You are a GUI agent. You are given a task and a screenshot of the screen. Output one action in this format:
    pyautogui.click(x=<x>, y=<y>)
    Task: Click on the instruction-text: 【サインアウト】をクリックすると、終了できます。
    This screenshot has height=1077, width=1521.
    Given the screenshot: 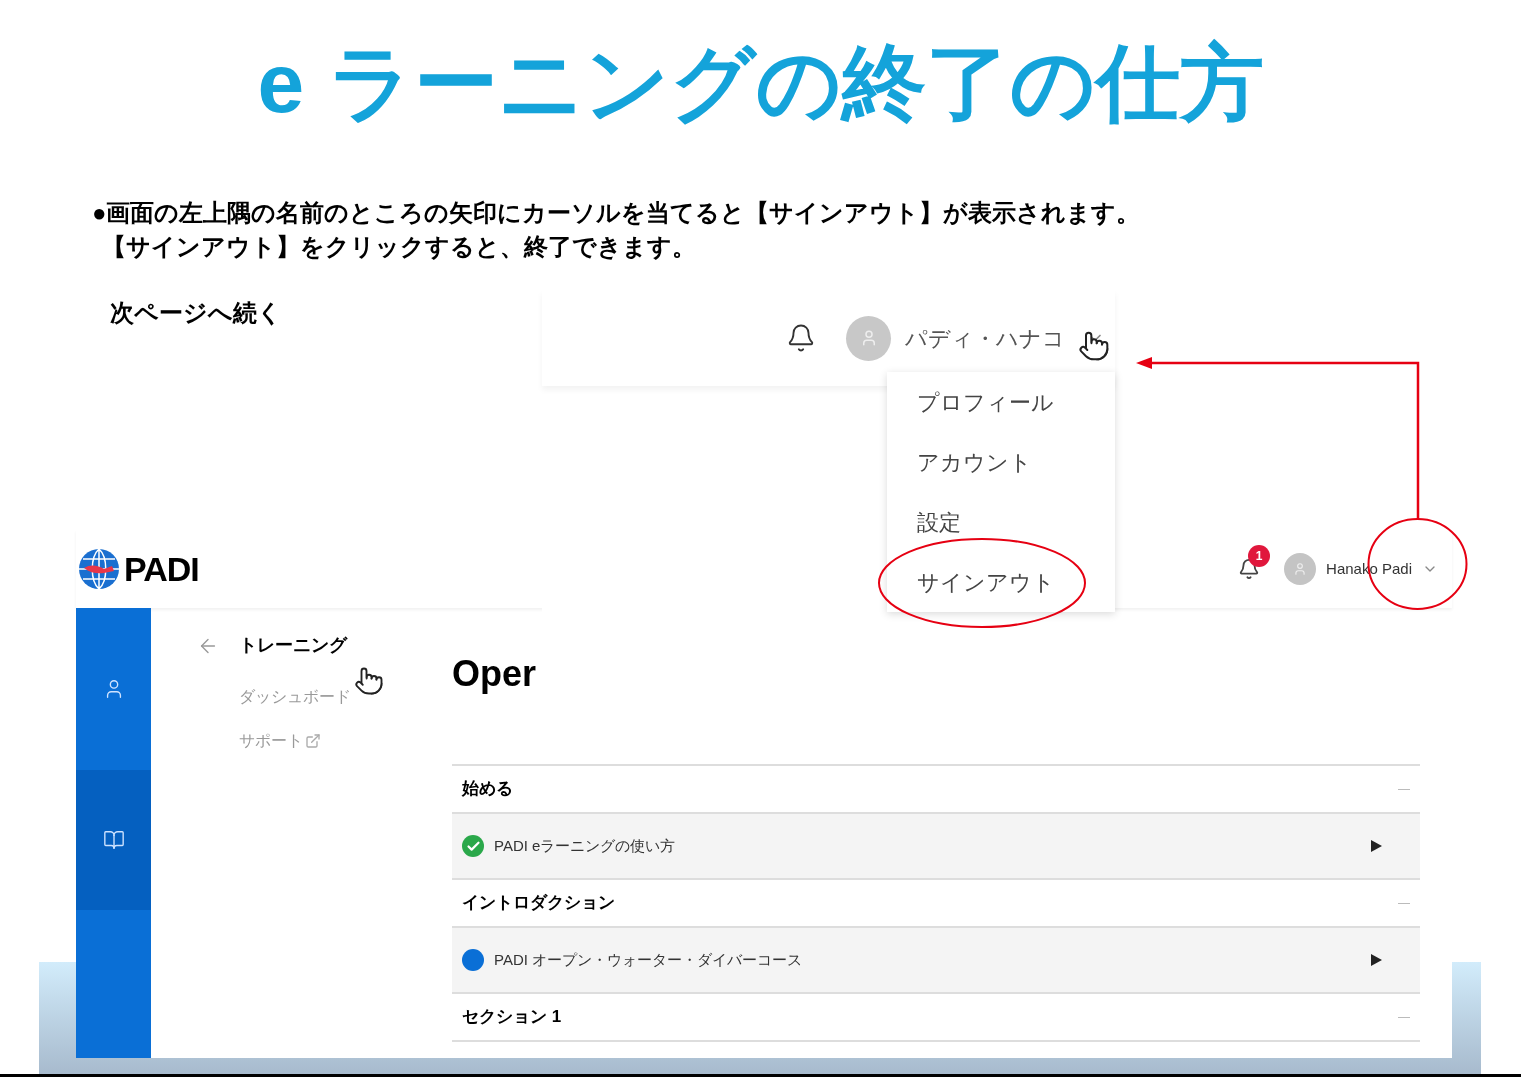 What is the action you would take?
    pyautogui.click(x=399, y=247)
    